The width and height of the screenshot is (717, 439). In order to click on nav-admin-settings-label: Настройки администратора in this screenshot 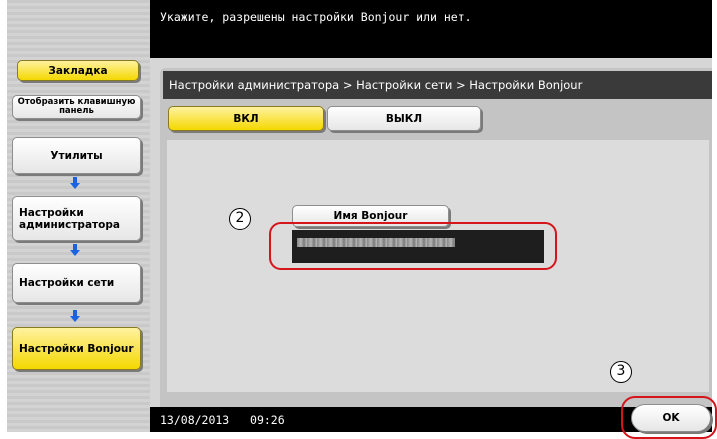, I will do `click(69, 218)`.